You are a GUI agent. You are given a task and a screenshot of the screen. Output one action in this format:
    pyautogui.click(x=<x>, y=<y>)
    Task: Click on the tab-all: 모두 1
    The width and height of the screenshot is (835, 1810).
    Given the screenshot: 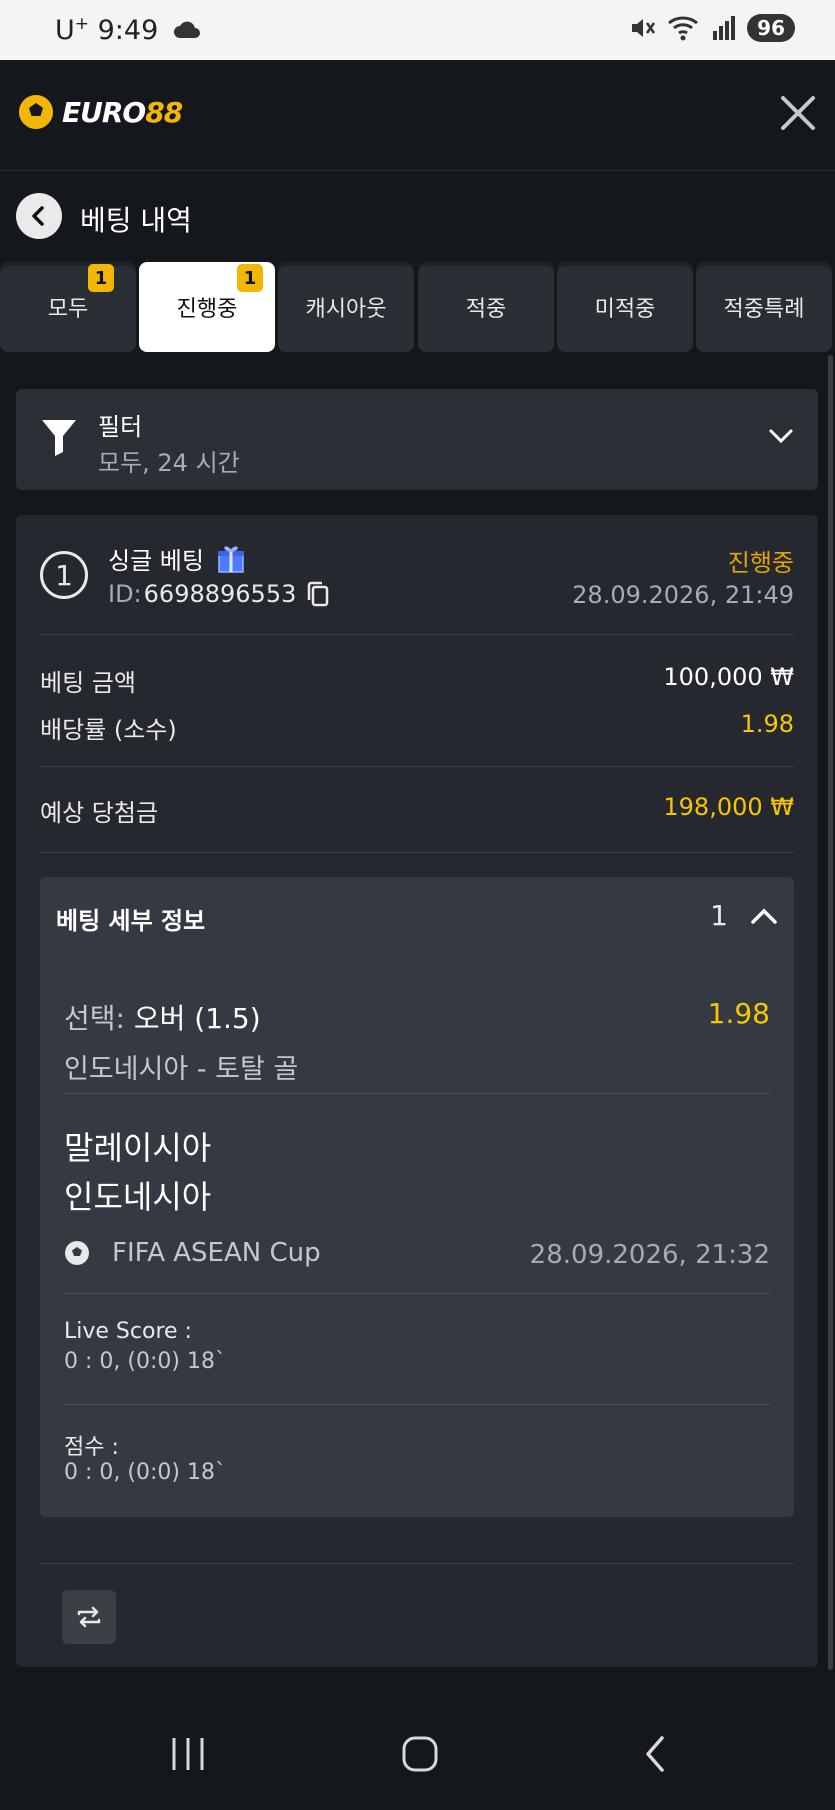 What is the action you would take?
    pyautogui.click(x=68, y=307)
    